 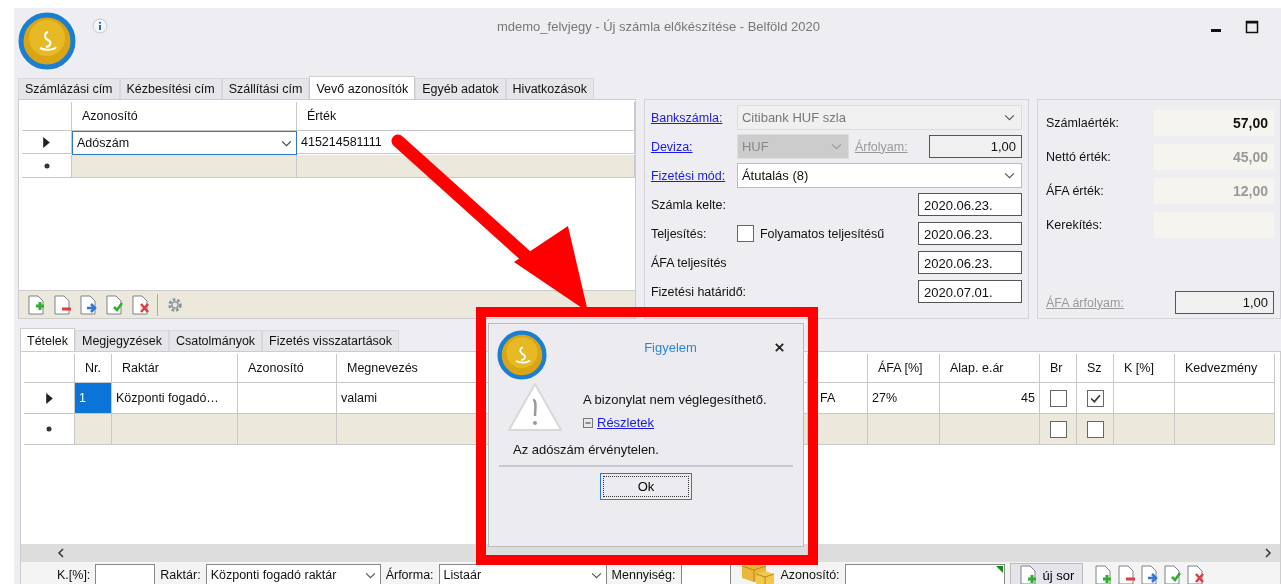 What do you see at coordinates (688, 204) in the screenshot?
I see `field-label: Számla kelte:` at bounding box center [688, 204].